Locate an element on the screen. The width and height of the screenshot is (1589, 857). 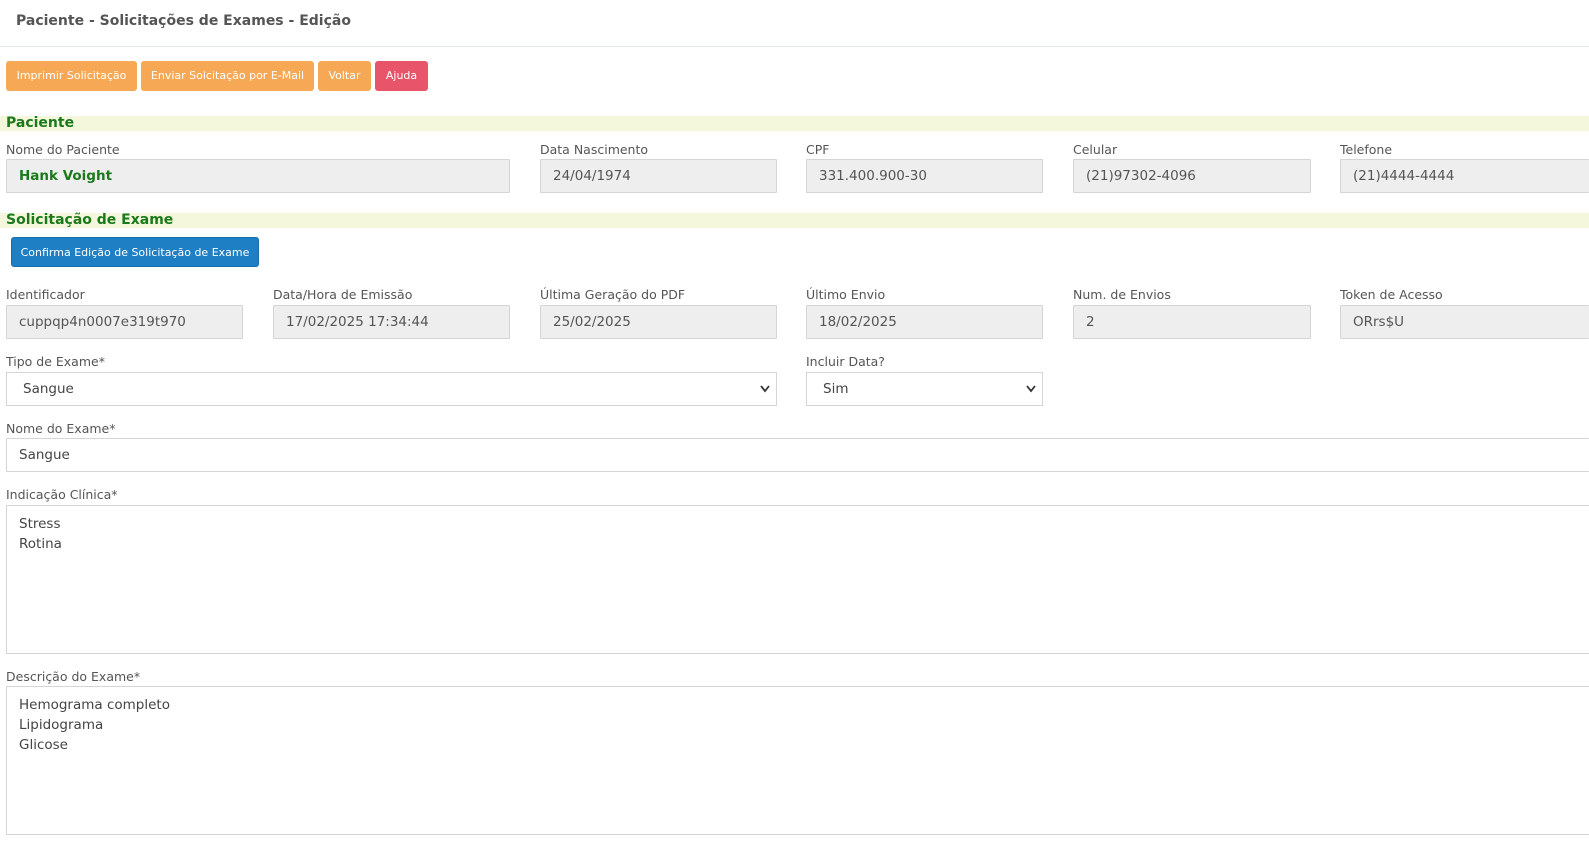
cpf-field: 331.400.900-30 is located at coordinates (924, 176).